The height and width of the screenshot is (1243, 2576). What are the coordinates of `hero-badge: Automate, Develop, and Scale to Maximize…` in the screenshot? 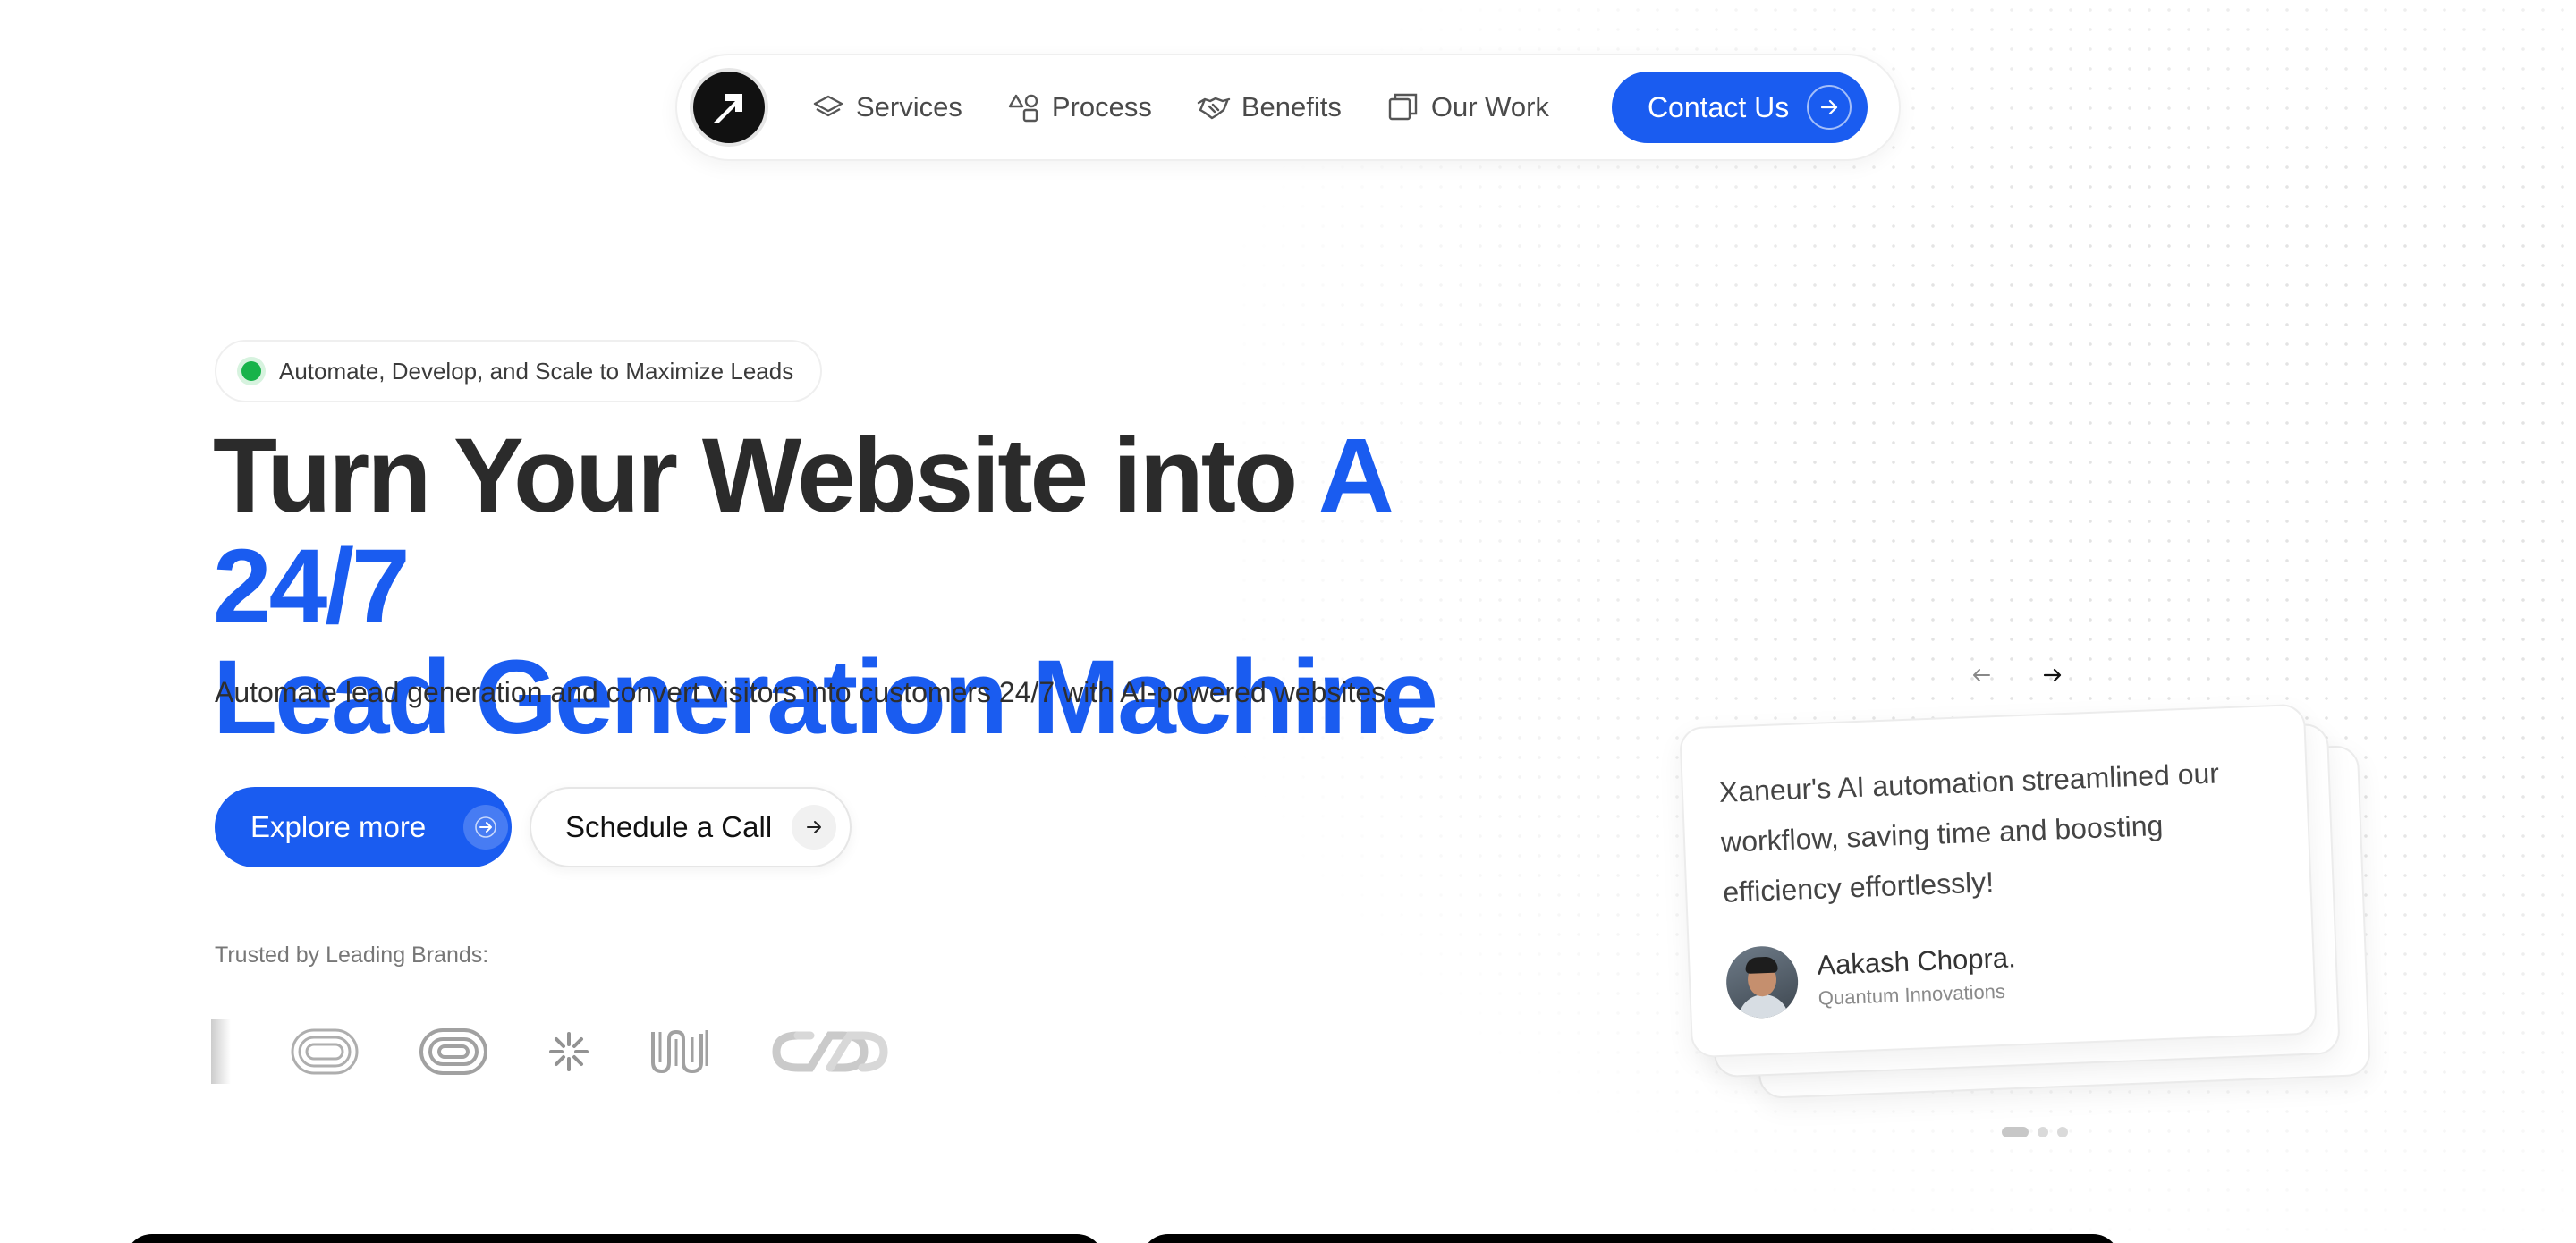 It's located at (519, 371).